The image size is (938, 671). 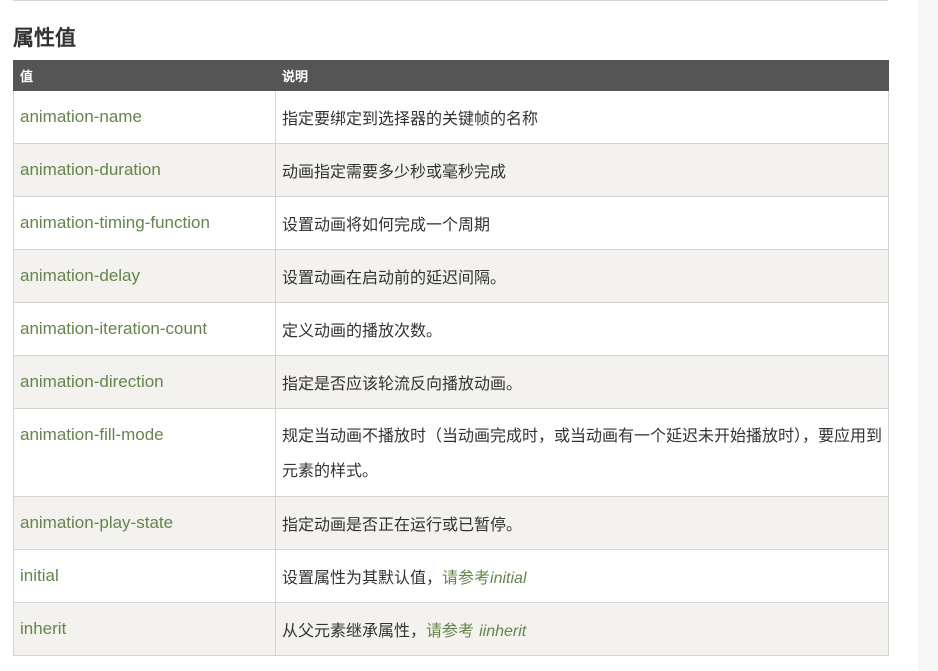 What do you see at coordinates (503, 631) in the screenshot?
I see `reference-link-keyword: iinherit` at bounding box center [503, 631].